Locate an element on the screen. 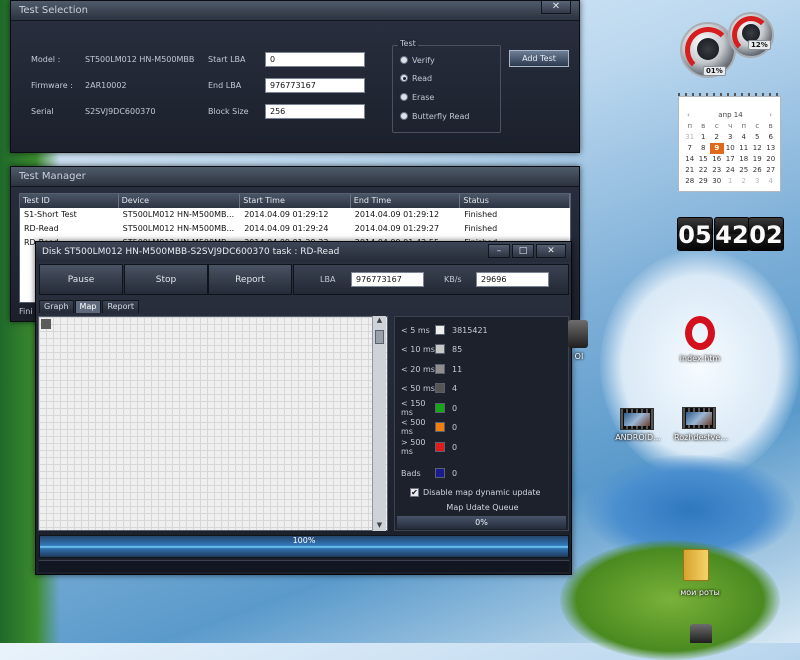  calendar-day: 24 is located at coordinates (731, 170).